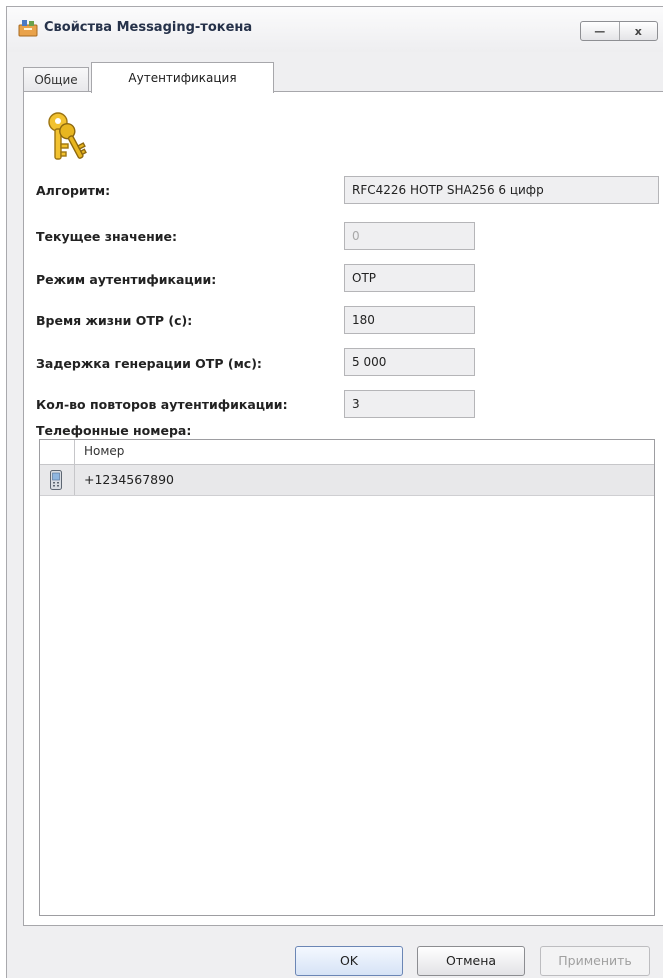  Describe the element at coordinates (501, 190) in the screenshot. I see `algorithm-field: RFC4226 HOTP SHA256 6 цифр` at that location.